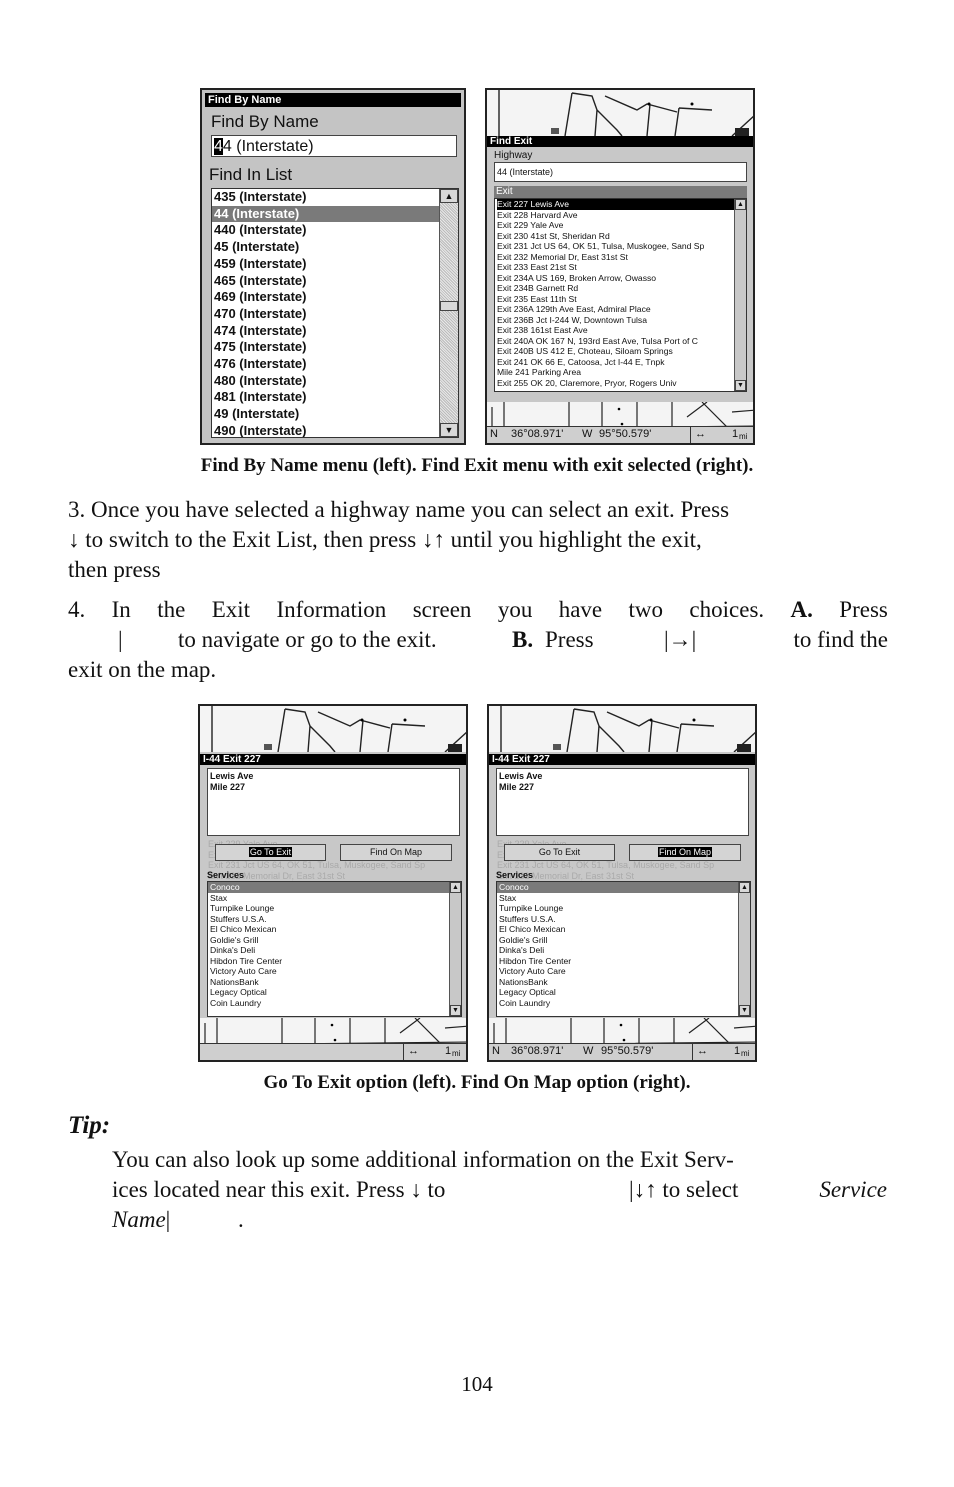 The height and width of the screenshot is (1487, 954). I want to click on exit-list-item: Exit 233 East 21st St, so click(615, 267).